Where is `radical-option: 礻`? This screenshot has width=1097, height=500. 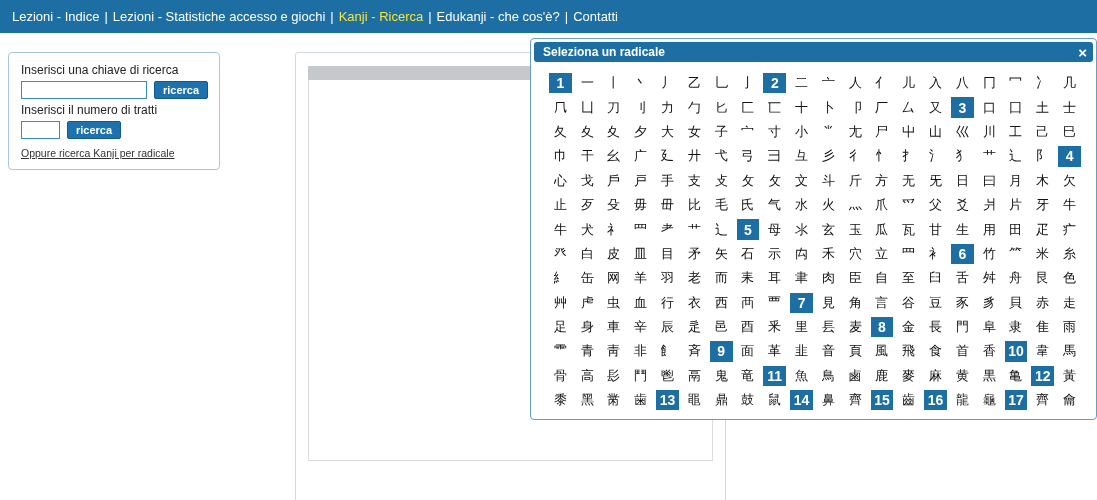
radical-option: 礻 is located at coordinates (614, 229).